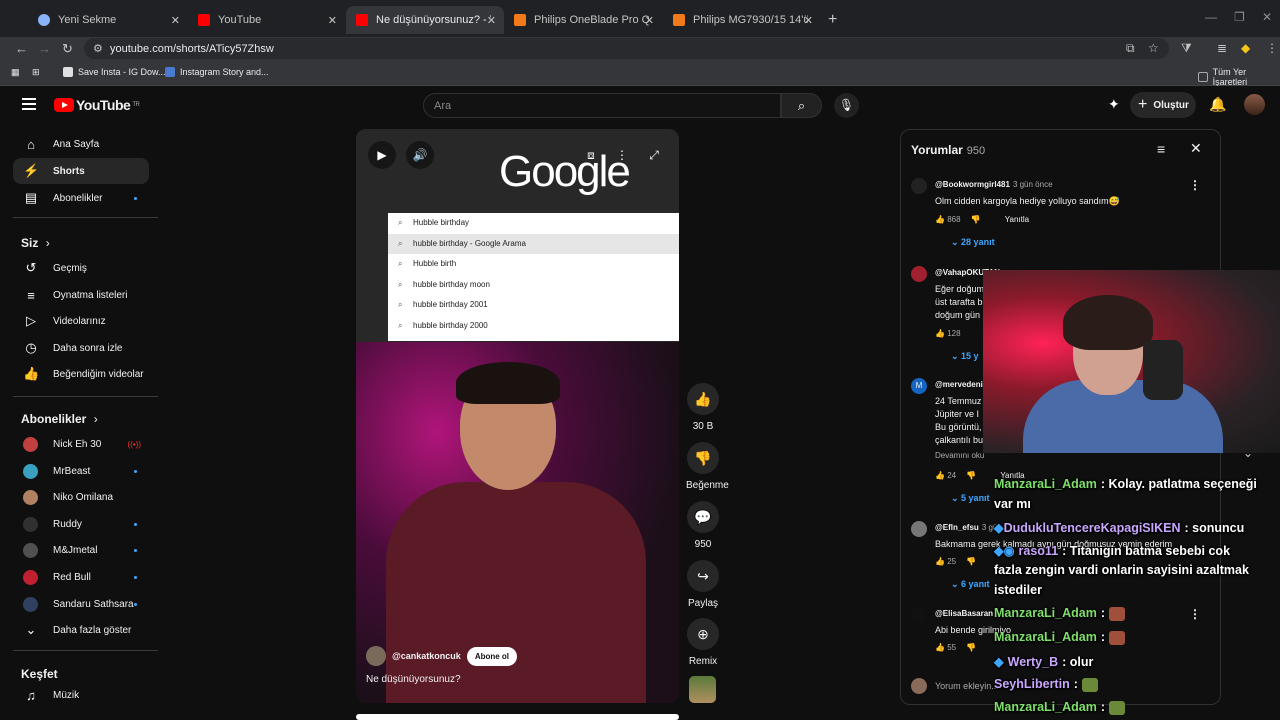 This screenshot has height=720, width=1280. I want to click on read-more-link: Devamını oku, so click(959, 455).